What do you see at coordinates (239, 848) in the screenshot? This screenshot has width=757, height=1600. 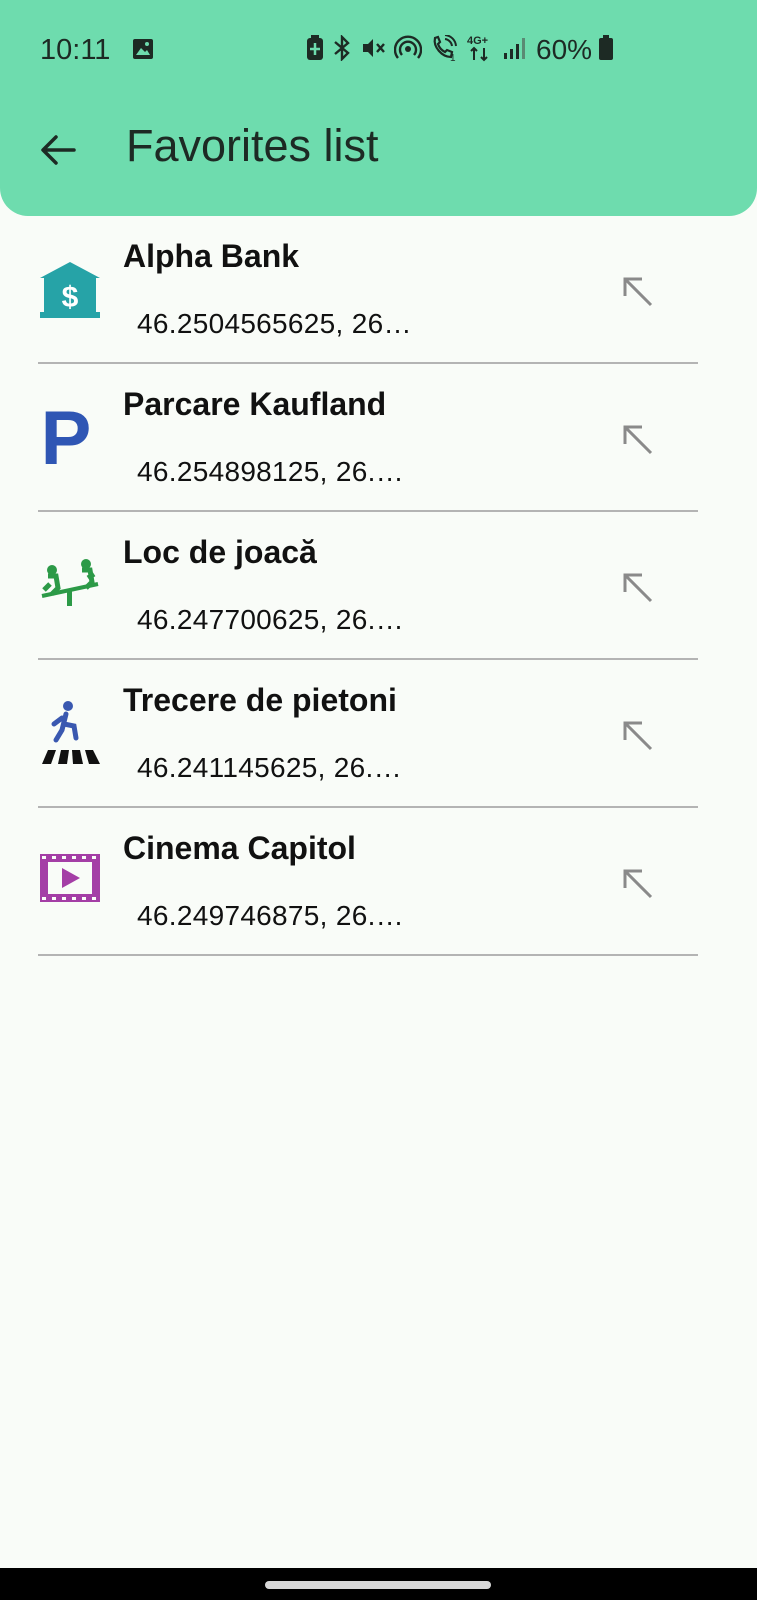 I see `favorite-name: Cinema Capitol` at bounding box center [239, 848].